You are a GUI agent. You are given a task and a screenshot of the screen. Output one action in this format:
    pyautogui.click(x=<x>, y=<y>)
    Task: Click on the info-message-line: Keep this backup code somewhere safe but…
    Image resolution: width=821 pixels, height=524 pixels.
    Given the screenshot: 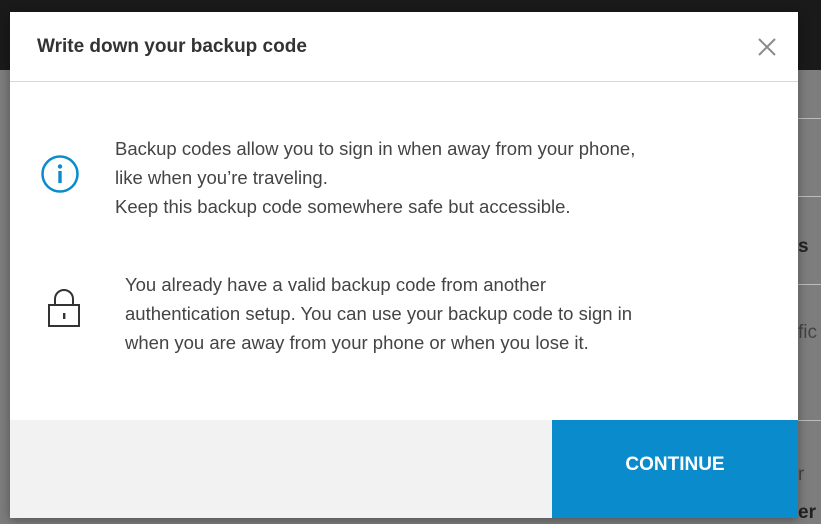 What is the action you would take?
    pyautogui.click(x=343, y=206)
    